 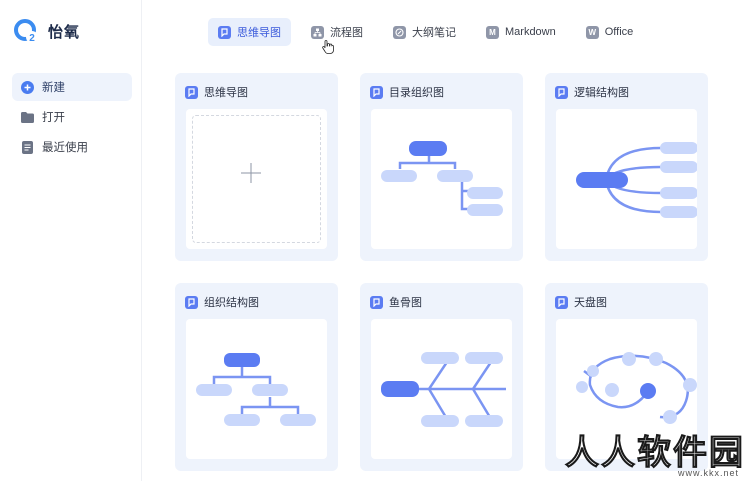 What do you see at coordinates (27, 147) in the screenshot?
I see `document-icon` at bounding box center [27, 147].